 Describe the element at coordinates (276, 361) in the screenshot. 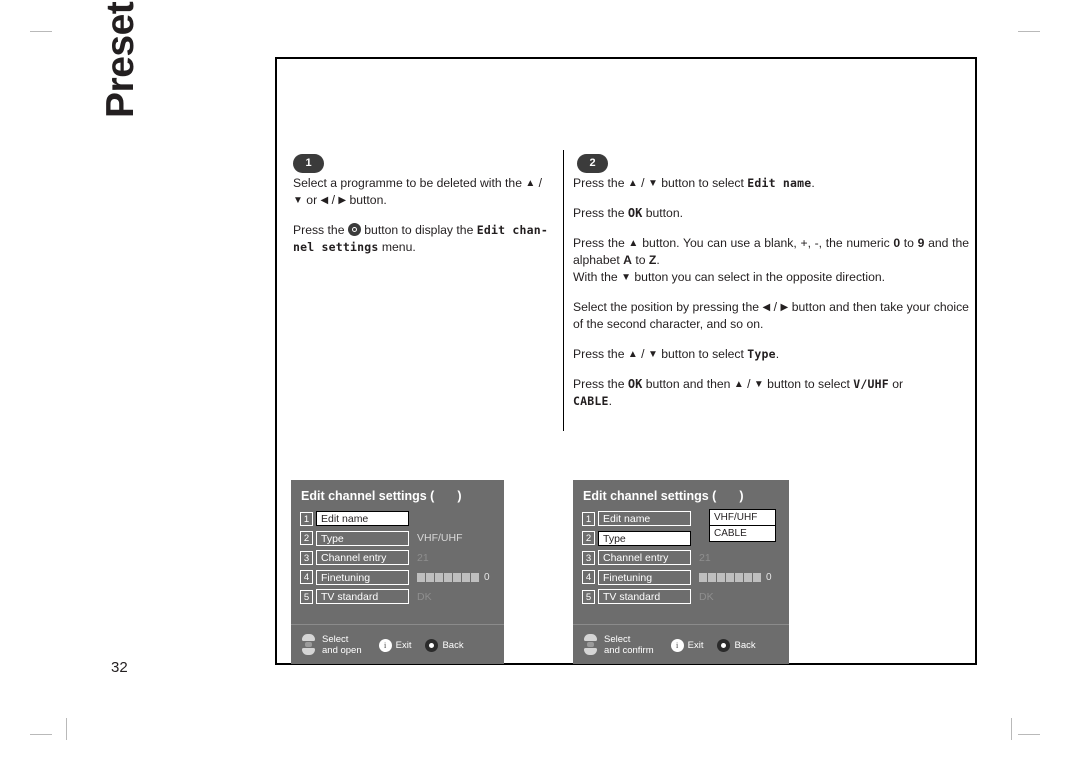

I see `frame-rule-left` at that location.